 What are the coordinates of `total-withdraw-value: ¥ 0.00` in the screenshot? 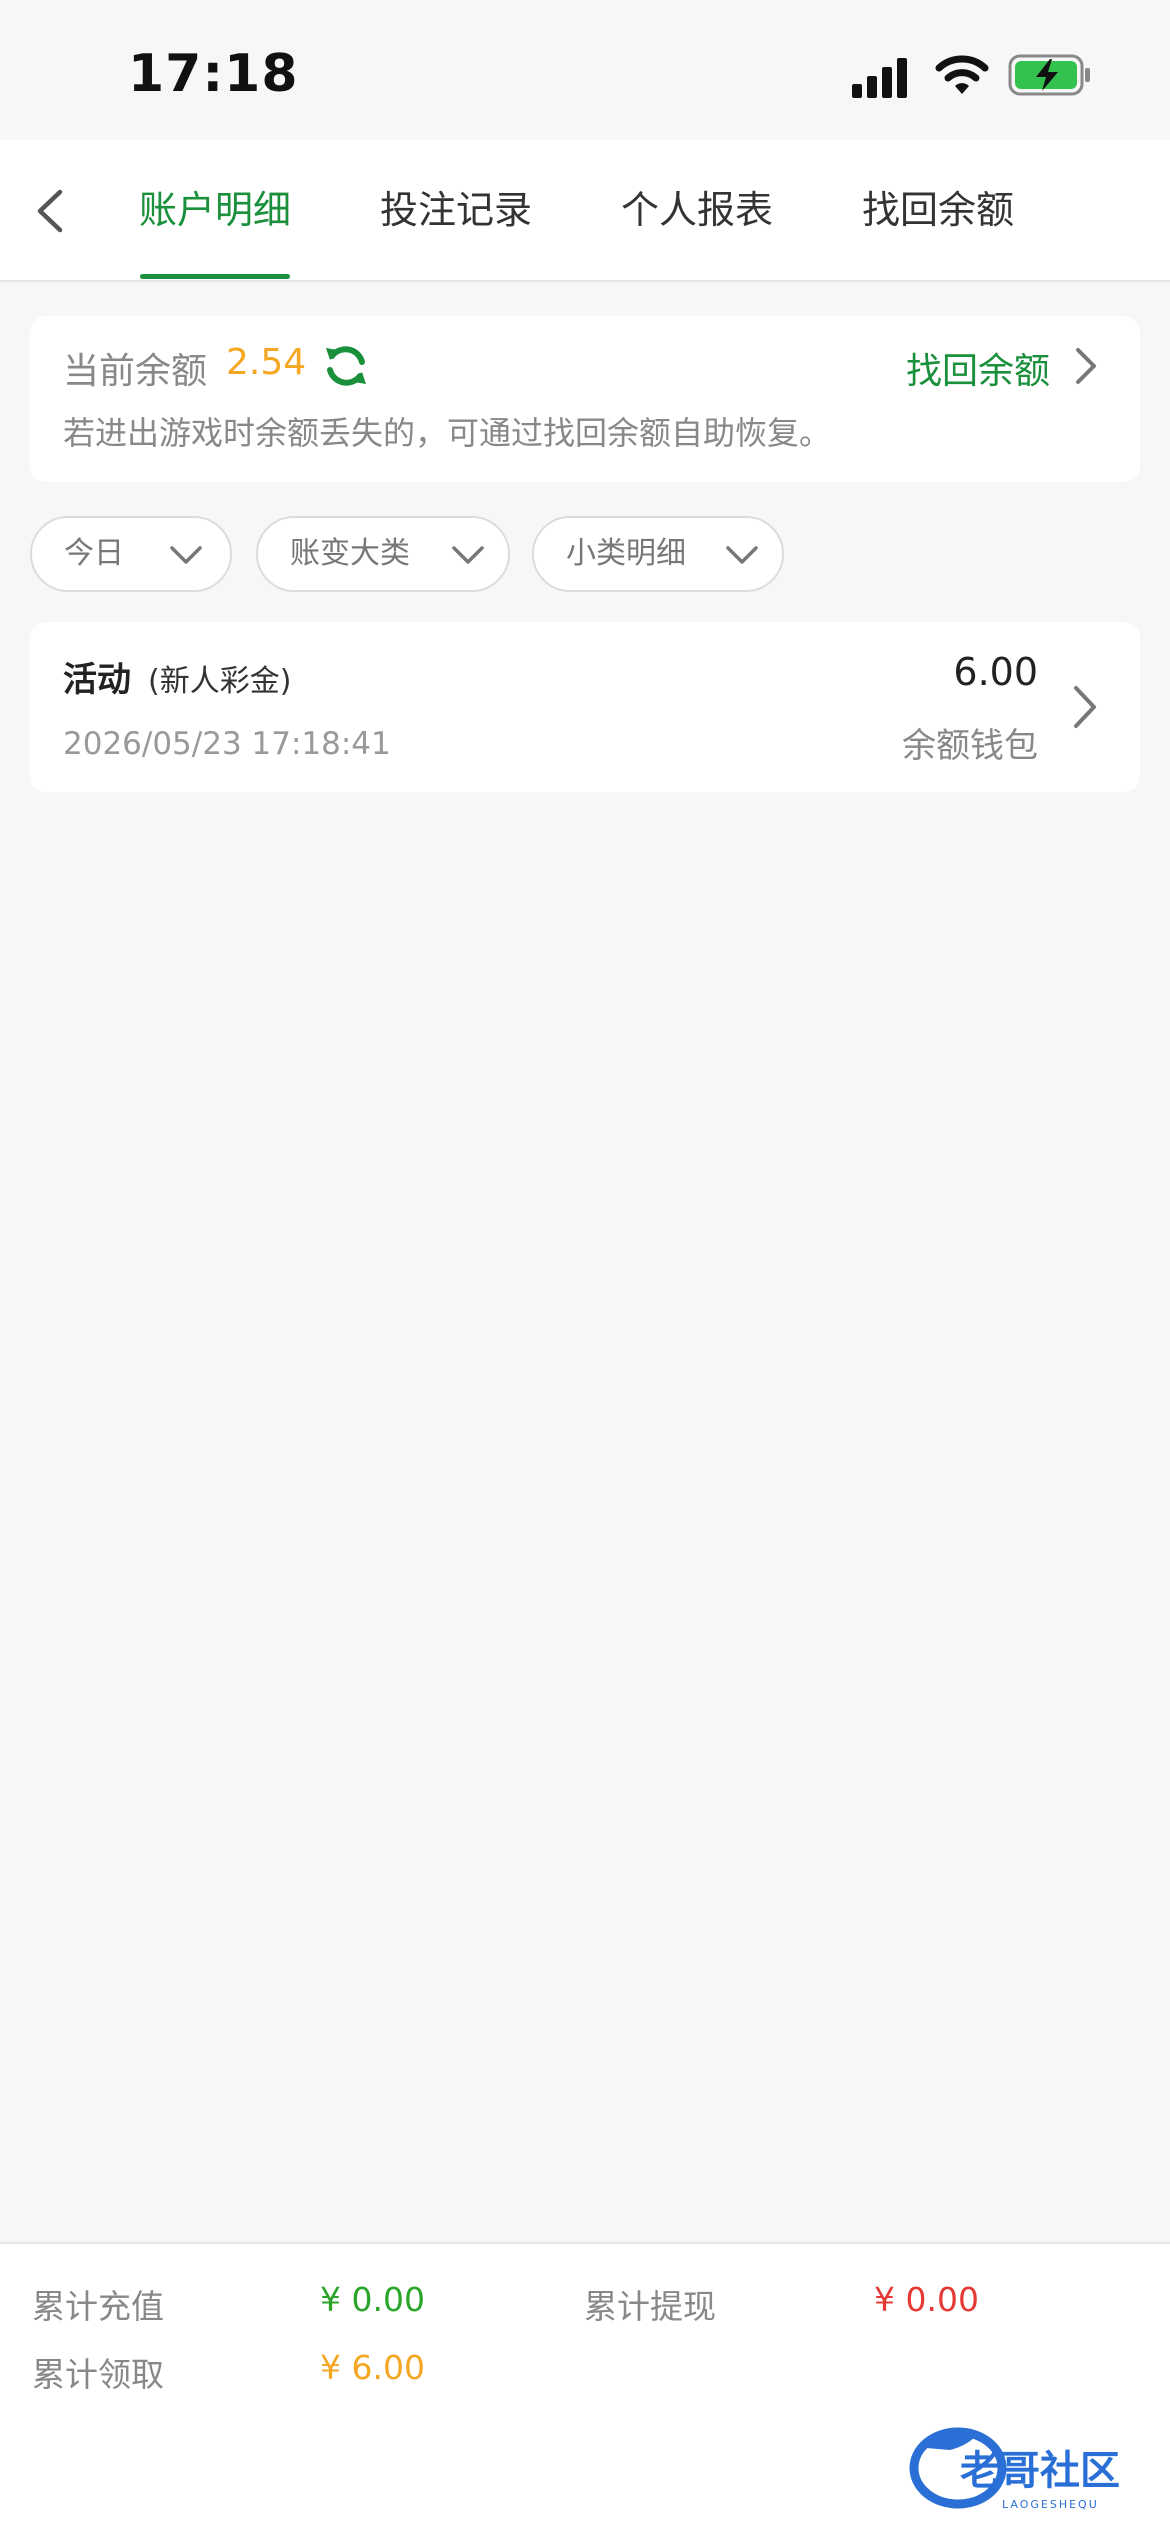 It's located at (926, 2299).